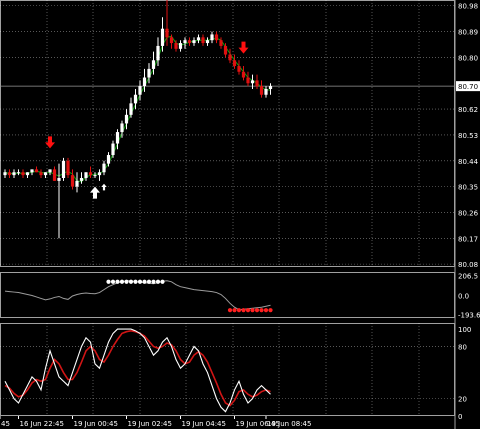  Describe the element at coordinates (289, 424) in the screenshot. I see `time-tick-label: 19 Jun 08:45` at that location.